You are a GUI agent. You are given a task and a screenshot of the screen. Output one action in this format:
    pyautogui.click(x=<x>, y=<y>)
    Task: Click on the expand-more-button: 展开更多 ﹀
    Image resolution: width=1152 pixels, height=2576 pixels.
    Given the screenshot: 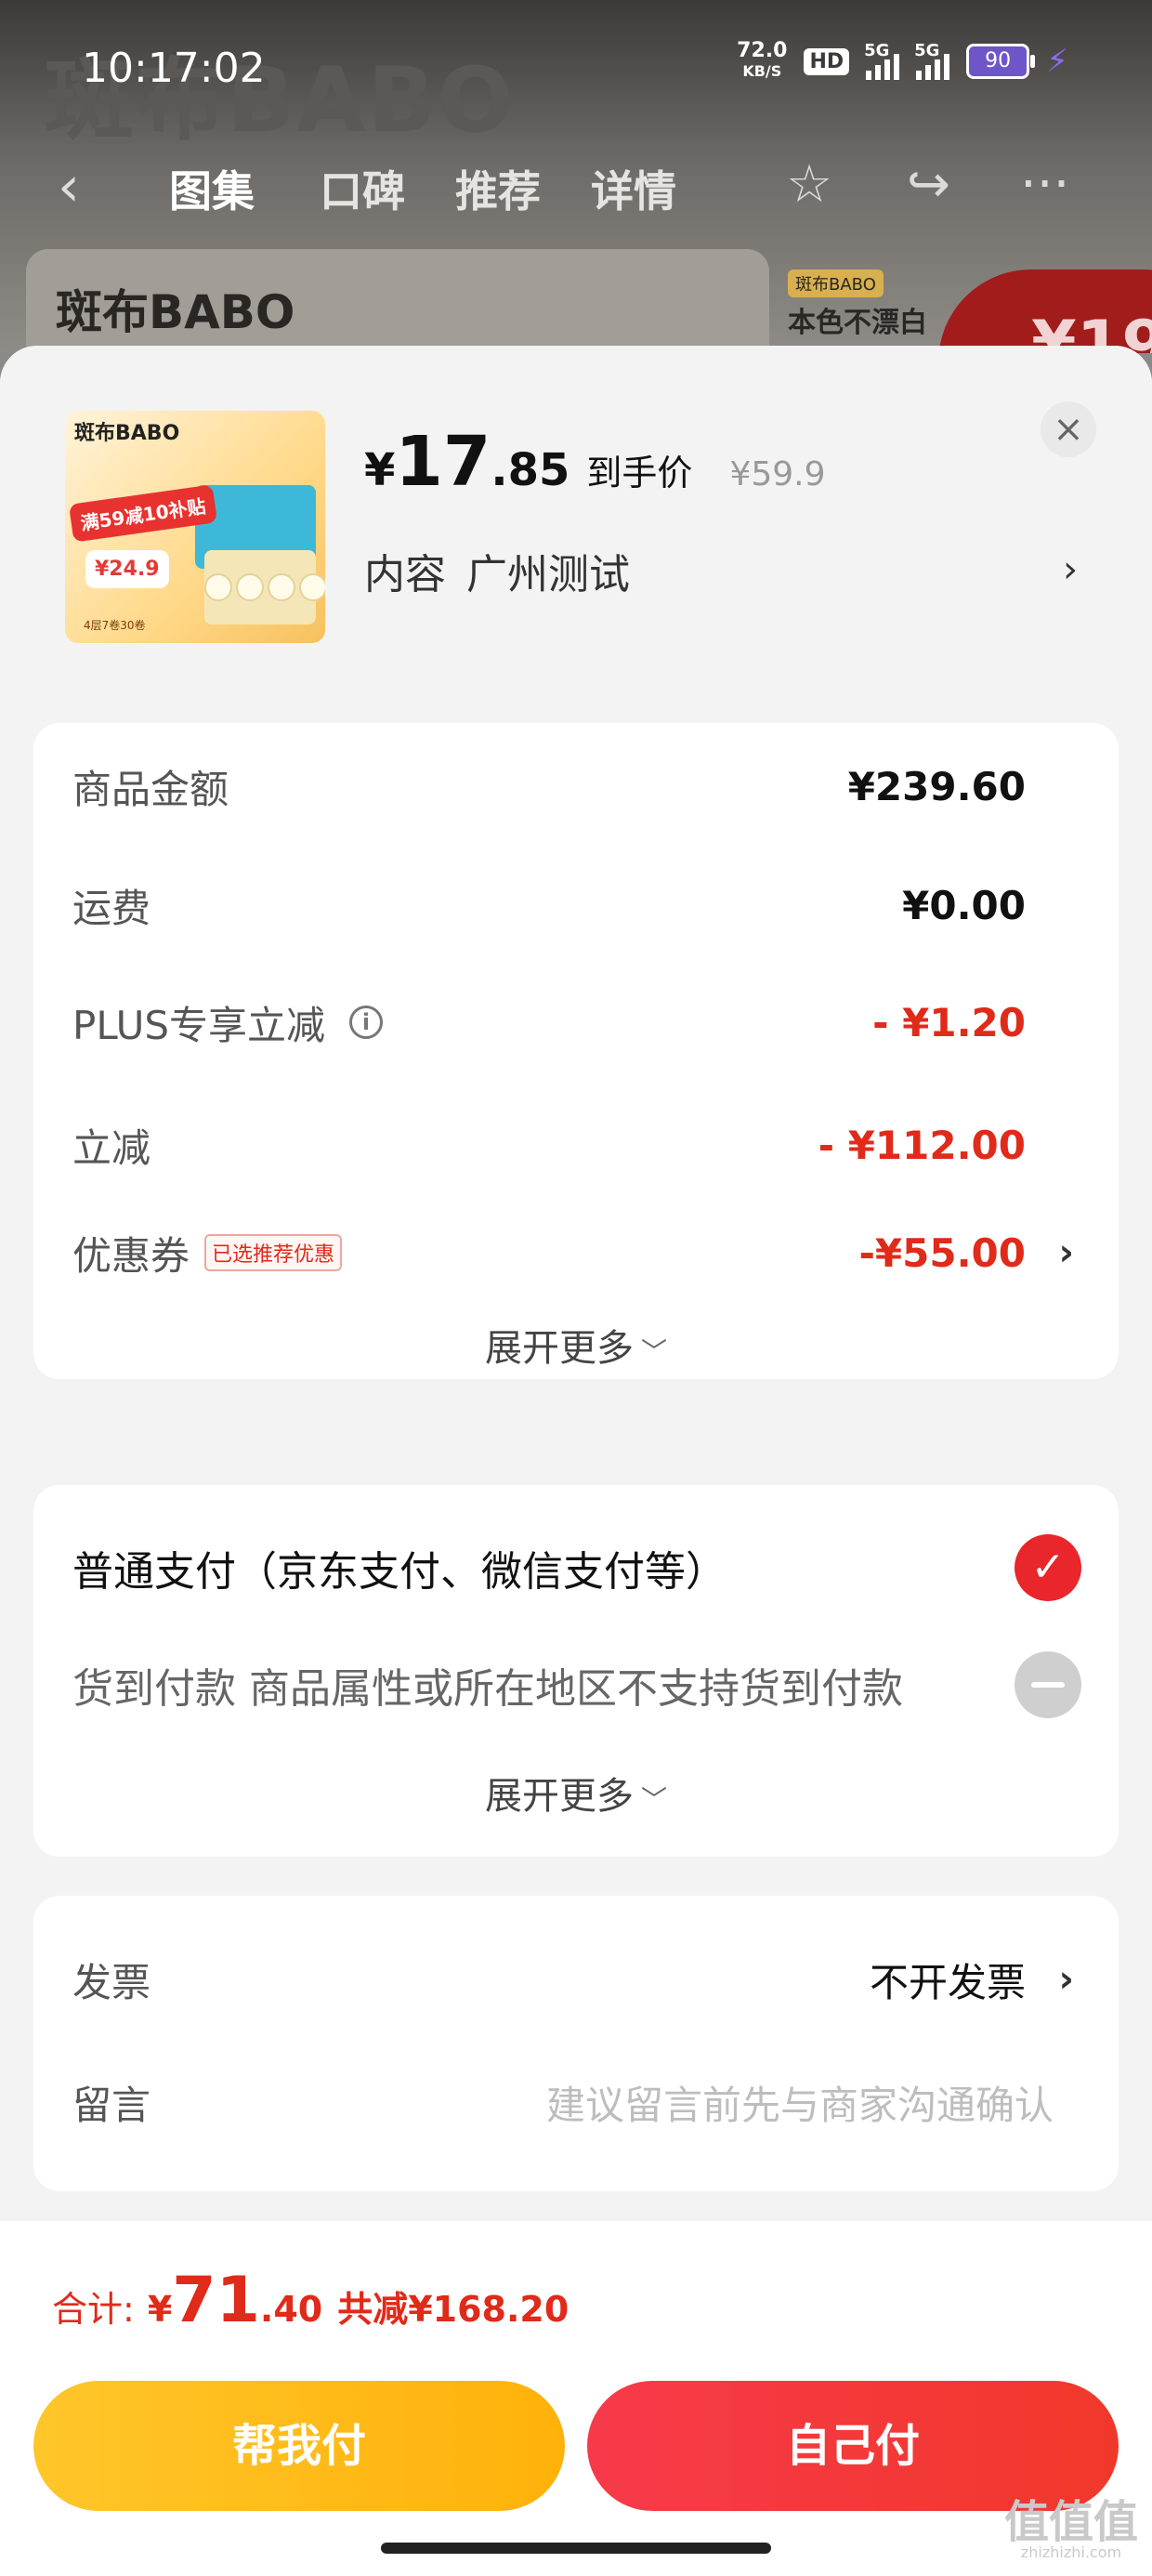 What is the action you would take?
    pyautogui.click(x=576, y=1345)
    